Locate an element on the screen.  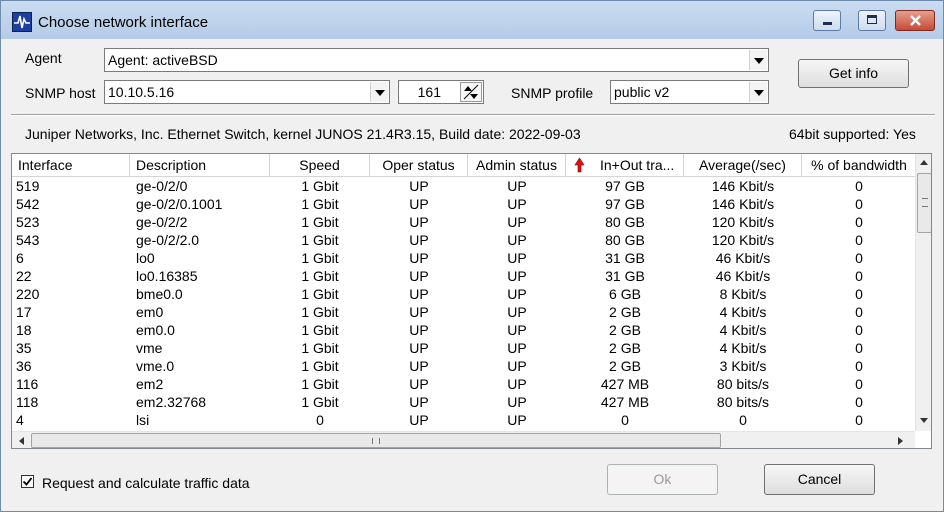
close-button is located at coordinates (915, 20).